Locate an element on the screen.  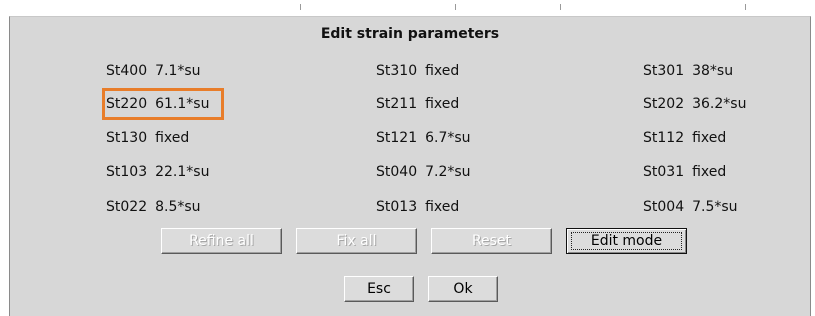
ok-button: Ok is located at coordinates (463, 289).